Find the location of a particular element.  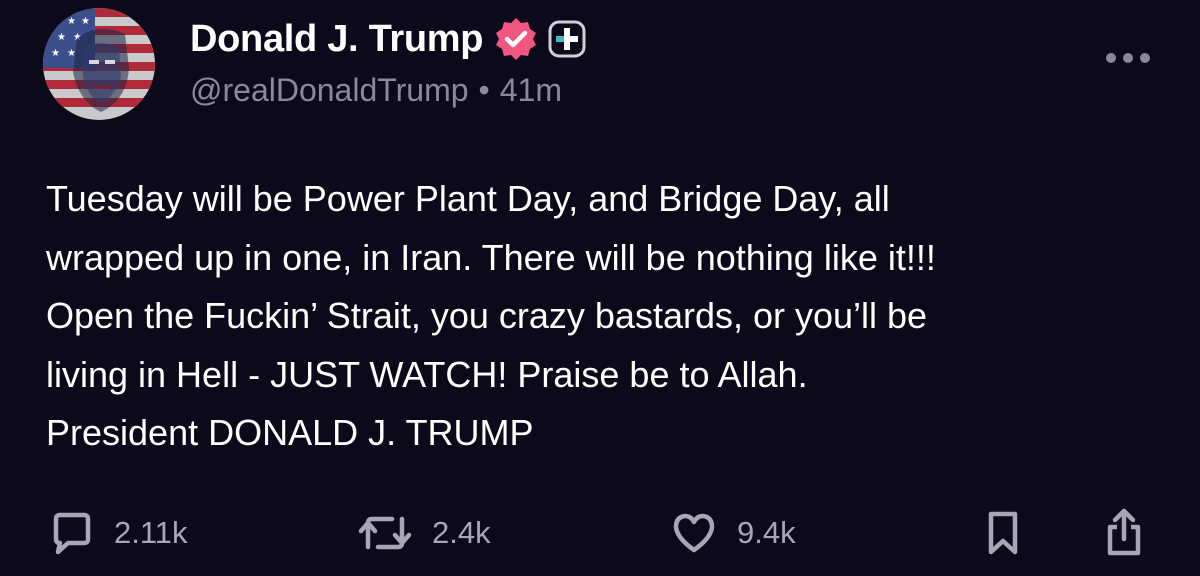

reply-button: 2.11k is located at coordinates (119, 533).